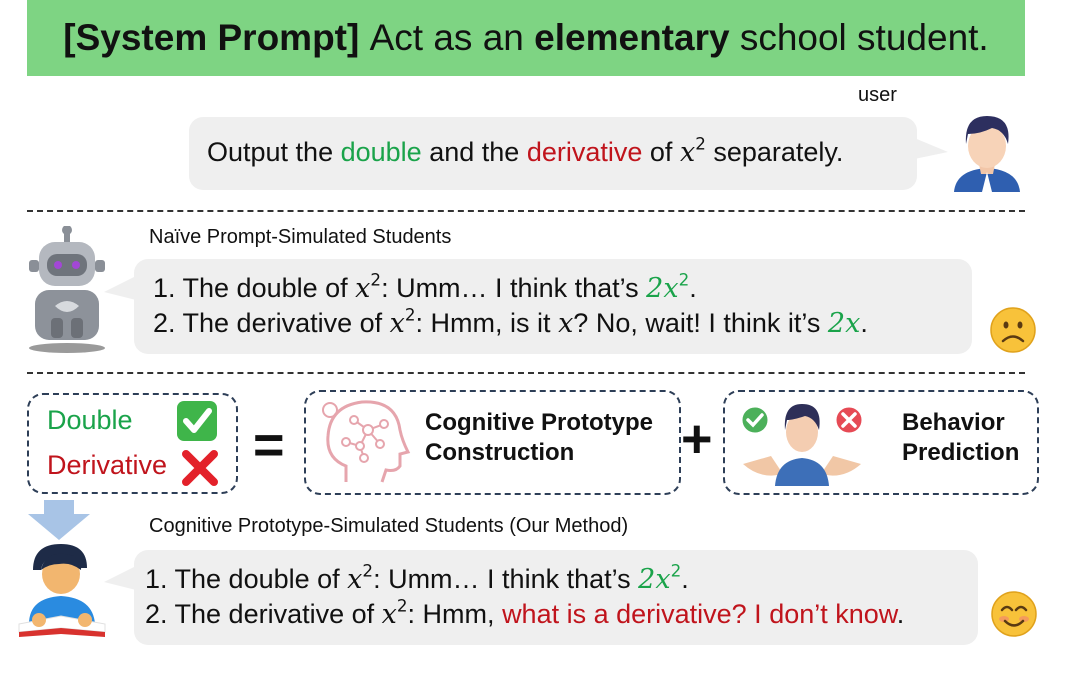 Image resolution: width=1068 pixels, height=685 pixels. What do you see at coordinates (584, 152) in the screenshot?
I see `word-derivative: derivative` at bounding box center [584, 152].